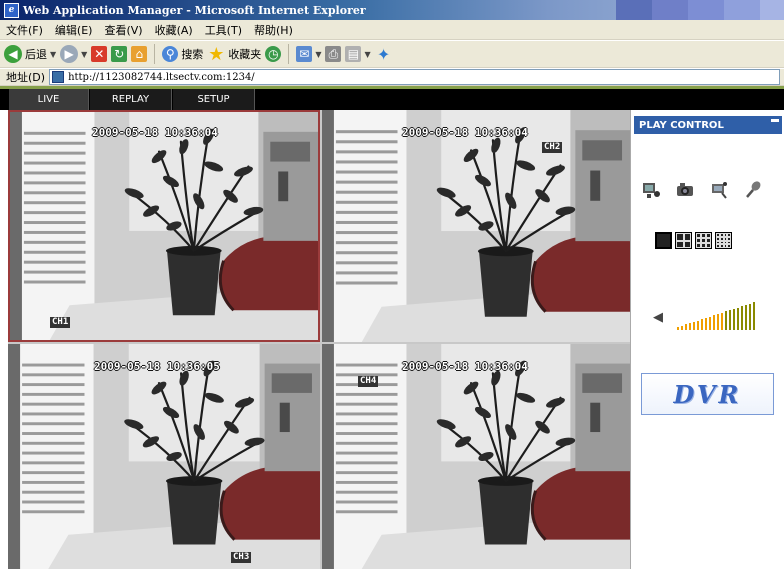 This screenshot has height=569, width=784. I want to click on menu-bar: 文件(F) 编辑(E) 查看(V) 收藏(A) 工具(T) 帮助(H), so click(392, 30).